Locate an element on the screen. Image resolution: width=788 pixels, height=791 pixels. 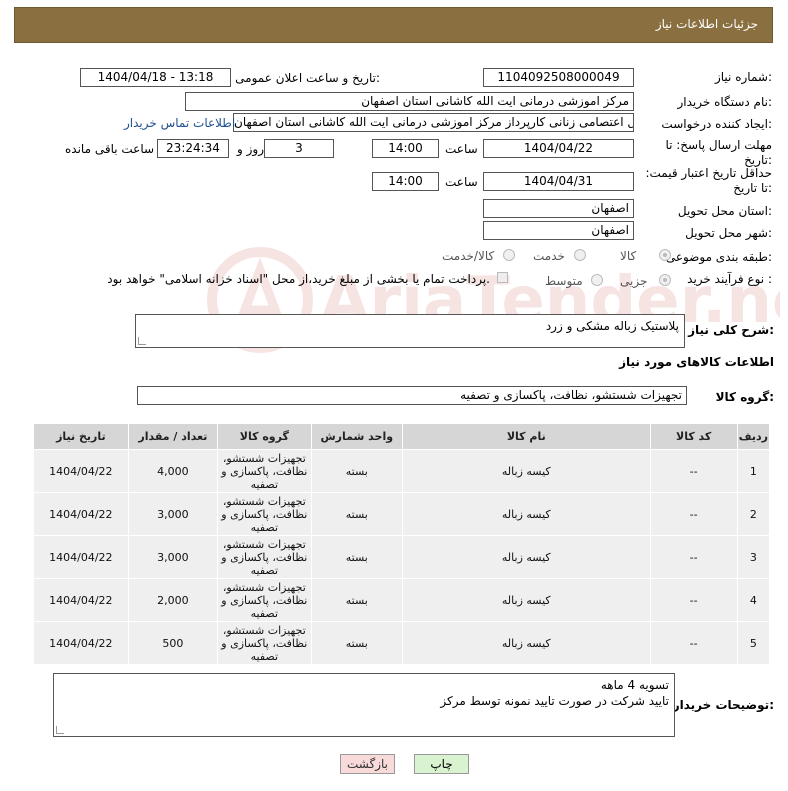
category-radio-goods-service is located at coordinates (509, 255).